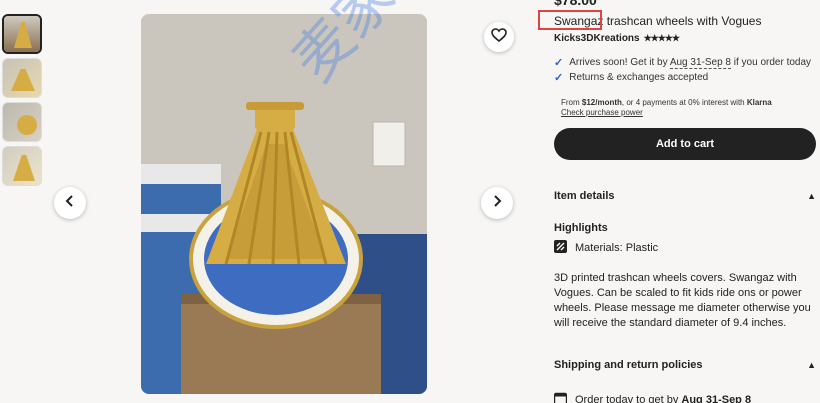 Image resolution: width=820 pixels, height=403 pixels. I want to click on previous-image-button, so click(70, 203).